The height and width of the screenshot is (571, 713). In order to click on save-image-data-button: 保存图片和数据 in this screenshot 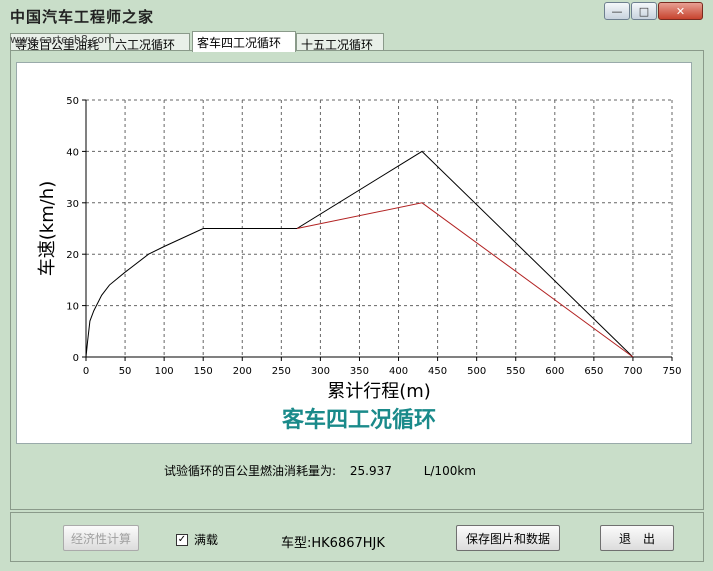, I will do `click(508, 538)`.